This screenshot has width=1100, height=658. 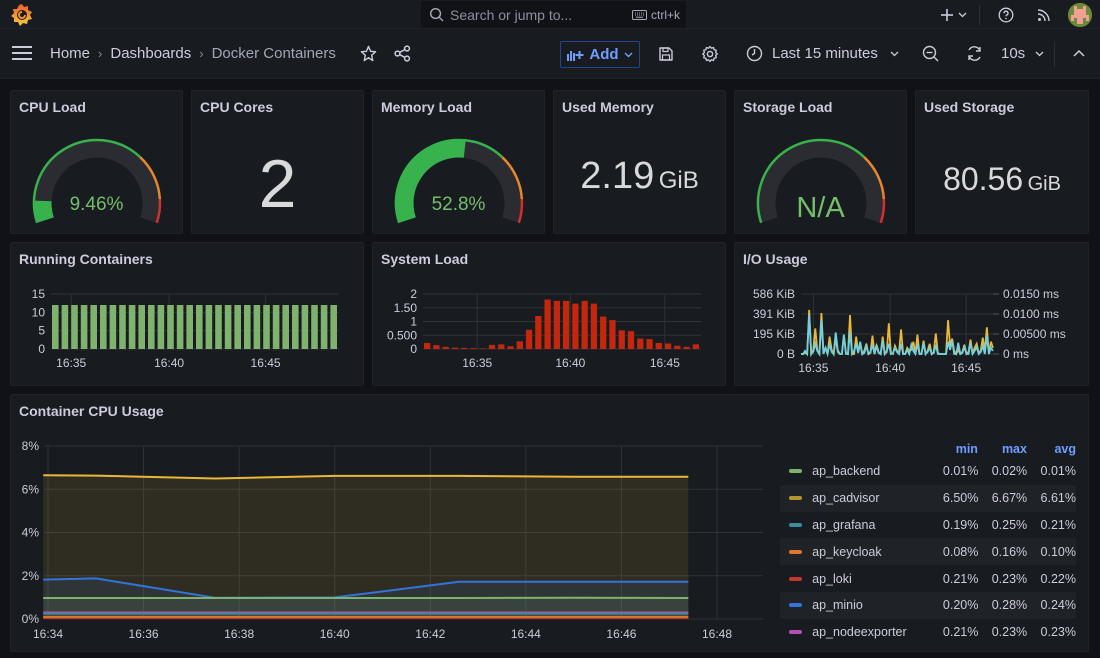 I want to click on legend-row-ap_loki: ap_loki 0.21% 0.23% 0.22%, so click(x=928, y=578).